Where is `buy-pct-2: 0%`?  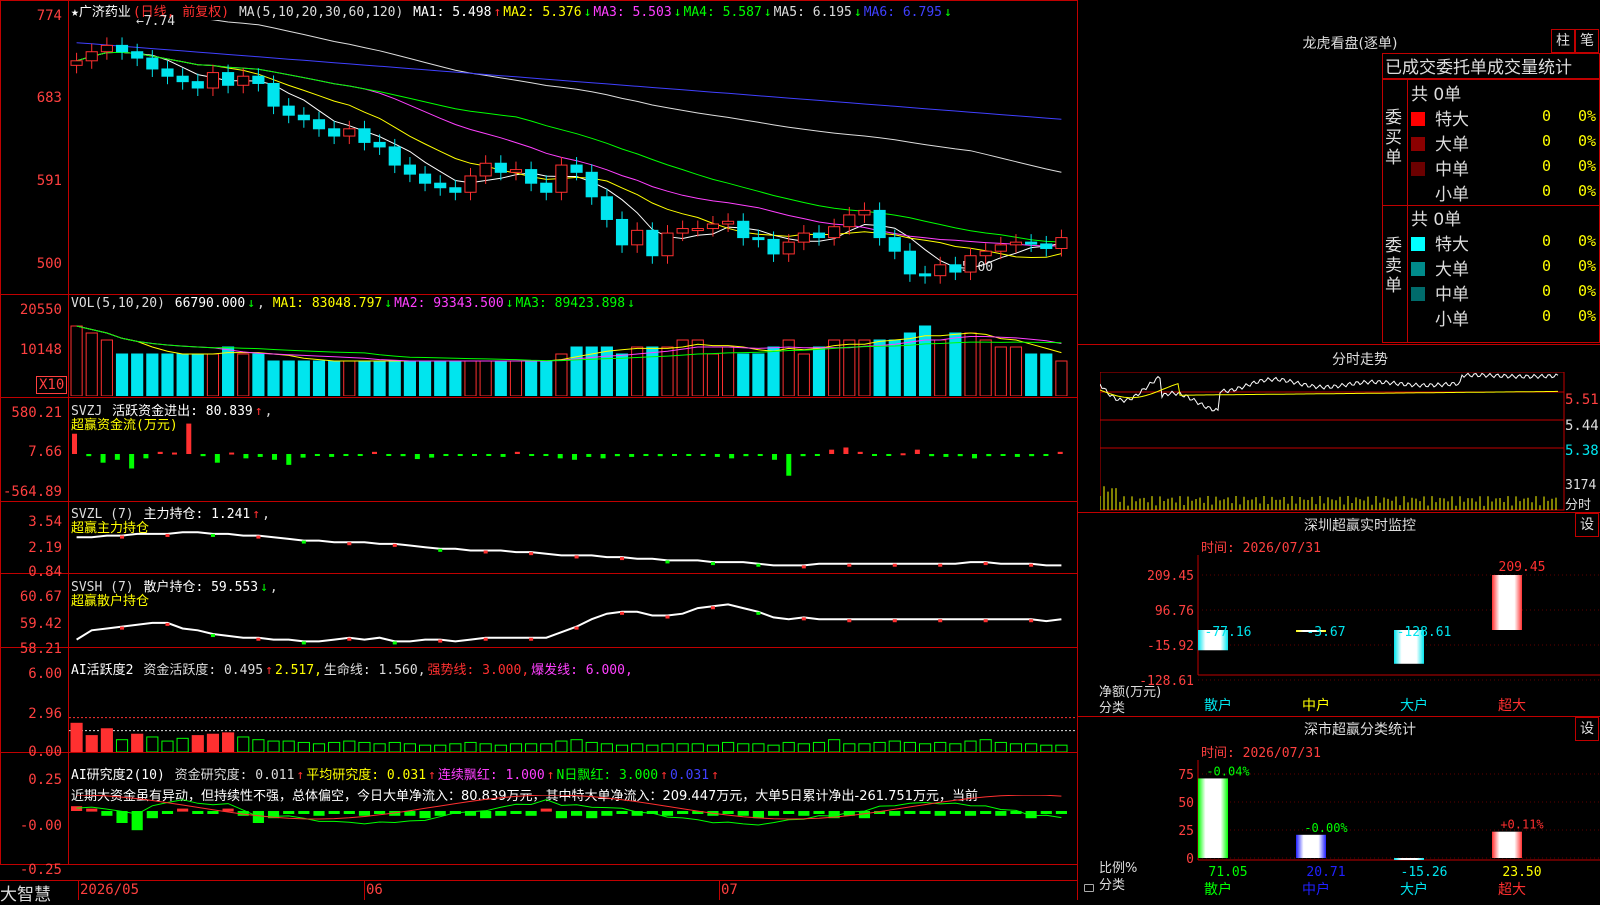 buy-pct-2: 0% is located at coordinates (1587, 166).